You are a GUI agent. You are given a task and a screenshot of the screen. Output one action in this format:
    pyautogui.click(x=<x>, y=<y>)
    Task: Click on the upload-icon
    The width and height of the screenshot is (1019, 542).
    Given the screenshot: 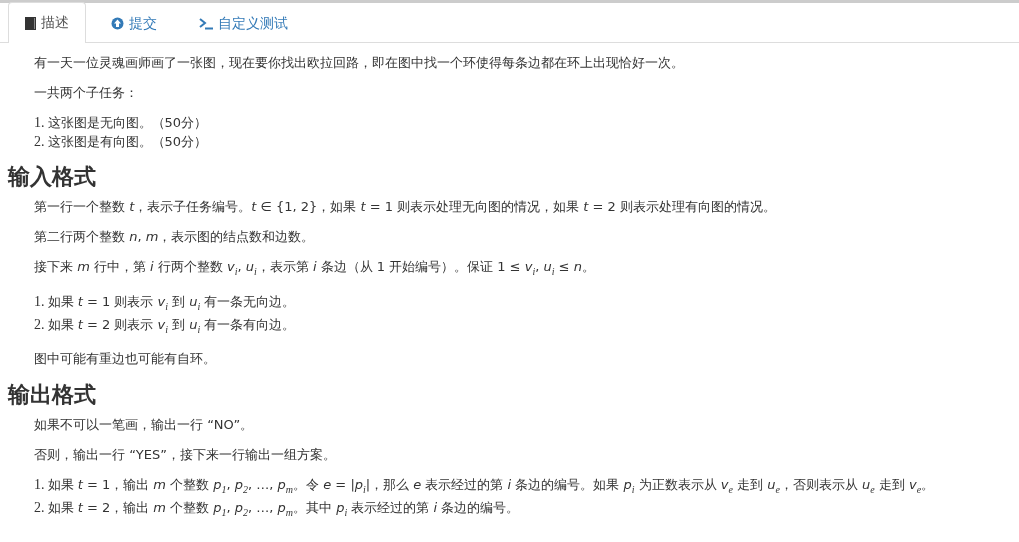 What is the action you would take?
    pyautogui.click(x=117, y=23)
    